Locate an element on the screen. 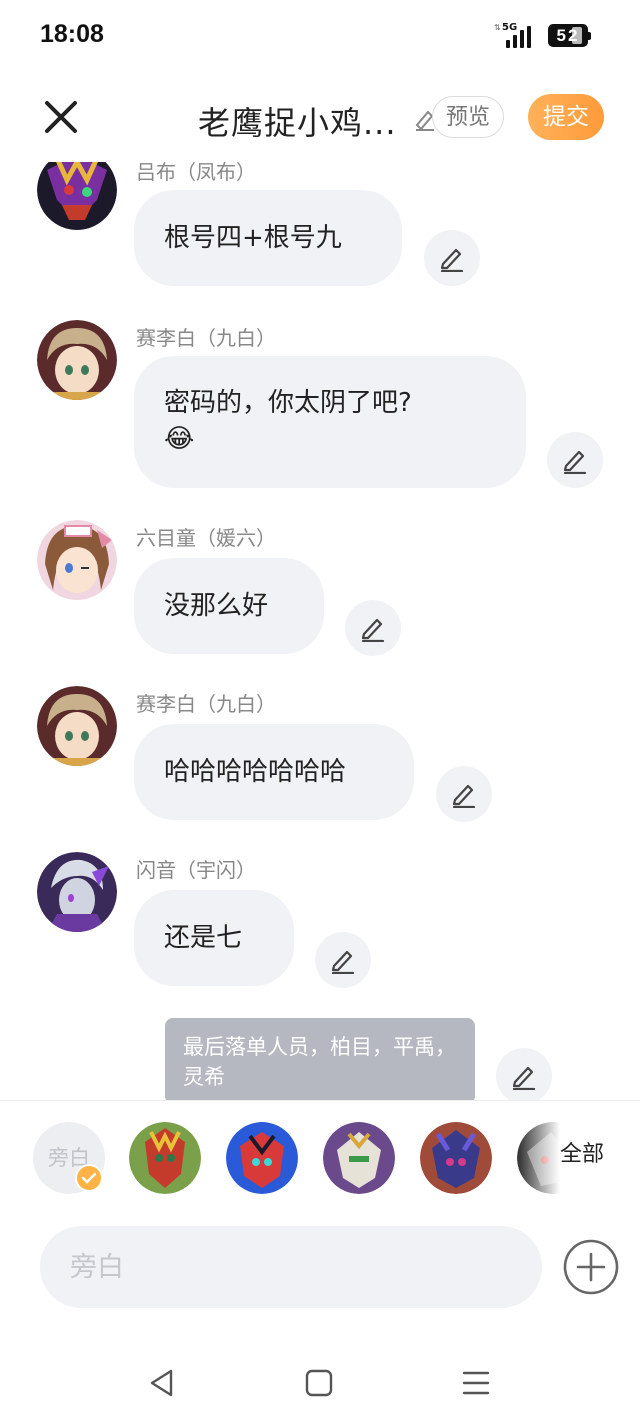  message-text: 密码的，你太阴了吧? is located at coordinates (288, 403).